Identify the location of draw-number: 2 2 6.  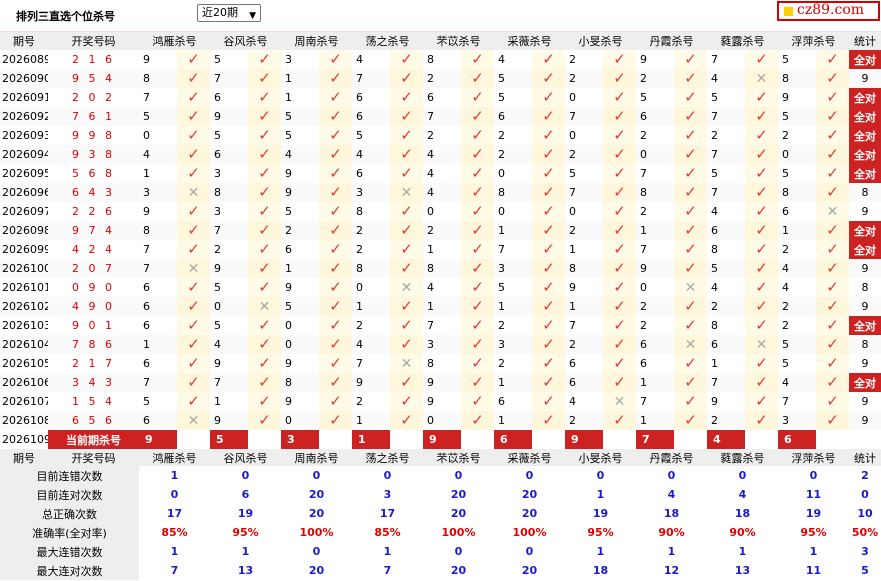
(93, 211).